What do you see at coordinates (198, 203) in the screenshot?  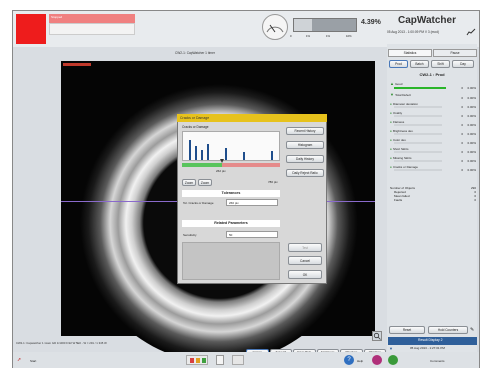 I see `tolerance-label: Tol. Cracks or Damage` at bounding box center [198, 203].